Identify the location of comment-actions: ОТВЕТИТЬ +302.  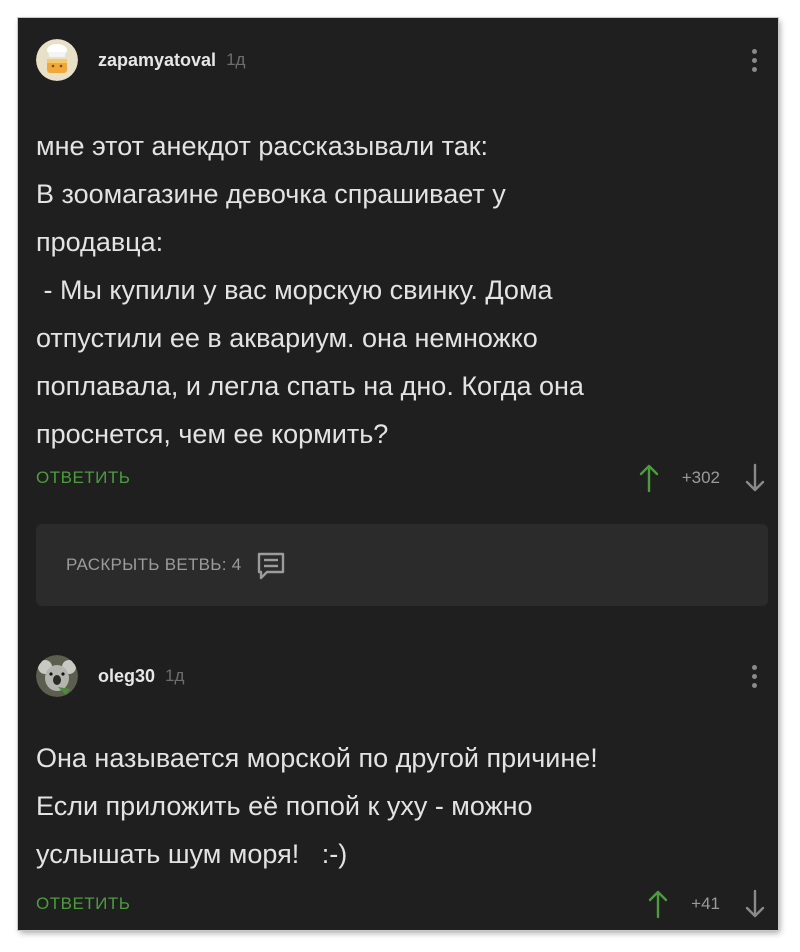
(401, 478).